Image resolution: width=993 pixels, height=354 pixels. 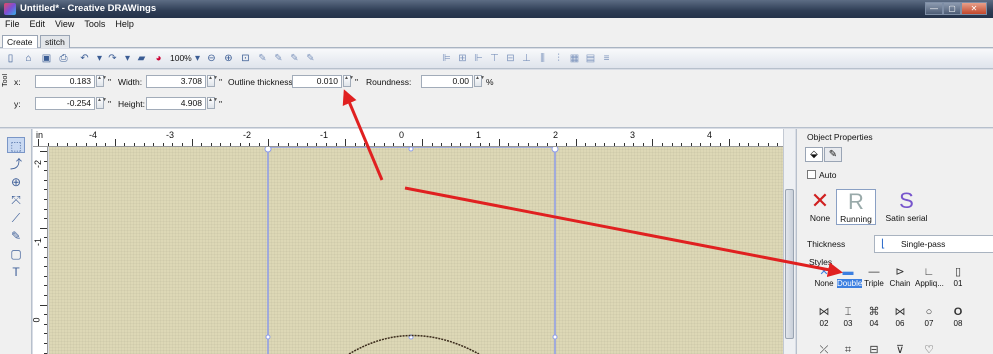 I want to click on select-tool-icon: ⬚, so click(x=16, y=145).